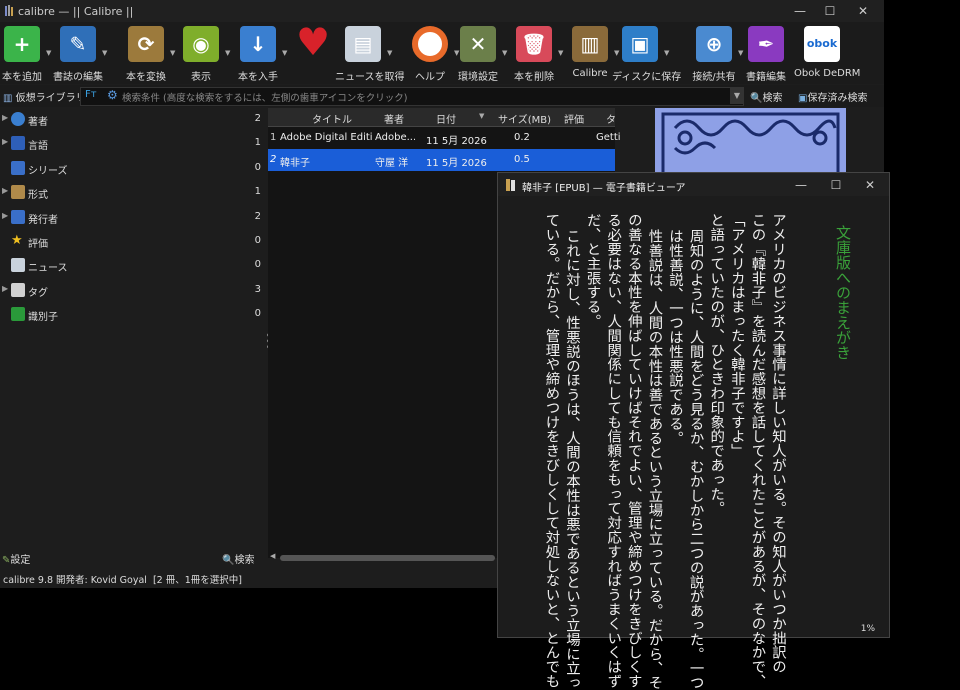 The width and height of the screenshot is (960, 690). I want to click on viewer-minimize-button: —, so click(801, 185).